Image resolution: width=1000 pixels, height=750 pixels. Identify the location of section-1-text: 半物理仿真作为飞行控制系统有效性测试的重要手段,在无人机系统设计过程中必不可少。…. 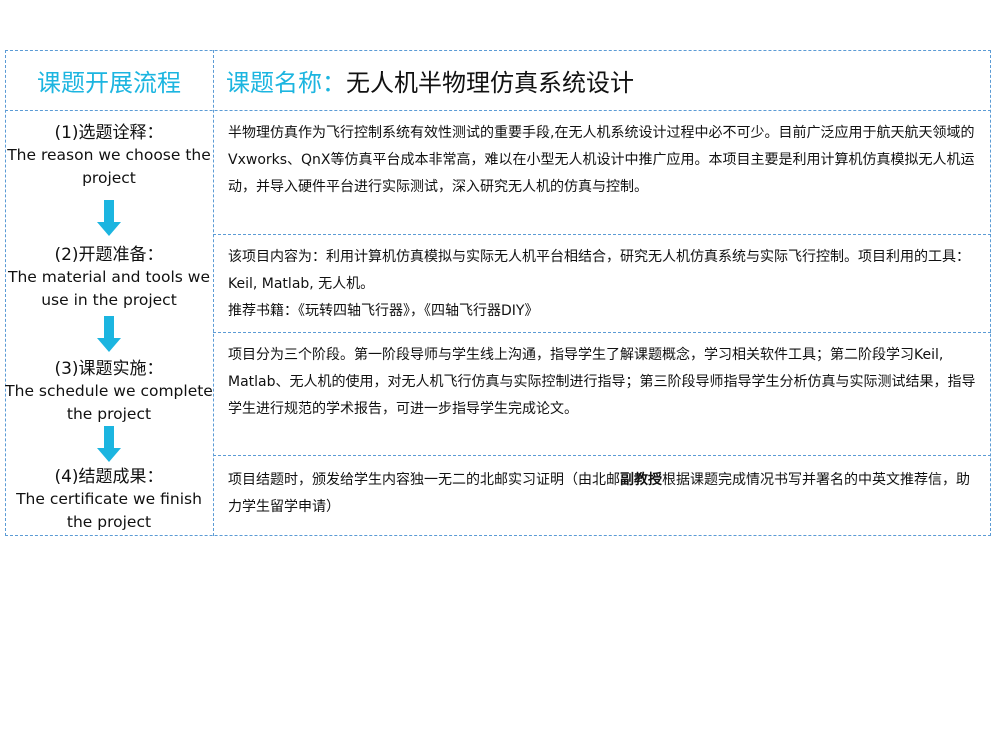
(602, 160).